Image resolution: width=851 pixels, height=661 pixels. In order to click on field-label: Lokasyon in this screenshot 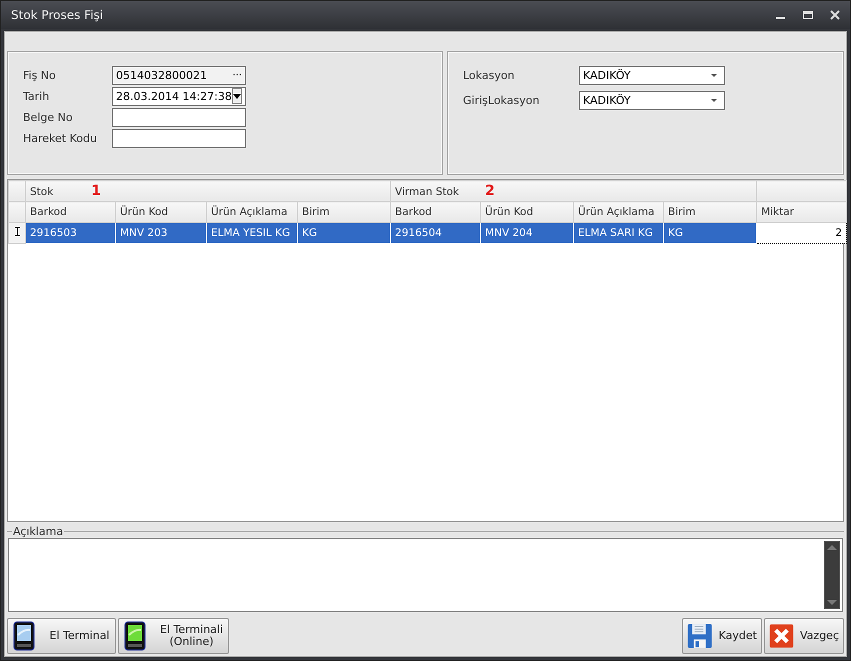, I will do `click(489, 75)`.